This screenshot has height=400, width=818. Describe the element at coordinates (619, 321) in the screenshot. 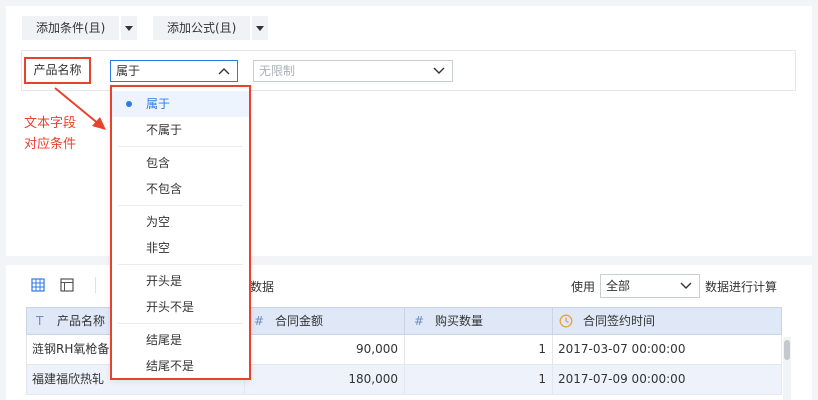

I see `column-header-label: 合同签约时间` at that location.